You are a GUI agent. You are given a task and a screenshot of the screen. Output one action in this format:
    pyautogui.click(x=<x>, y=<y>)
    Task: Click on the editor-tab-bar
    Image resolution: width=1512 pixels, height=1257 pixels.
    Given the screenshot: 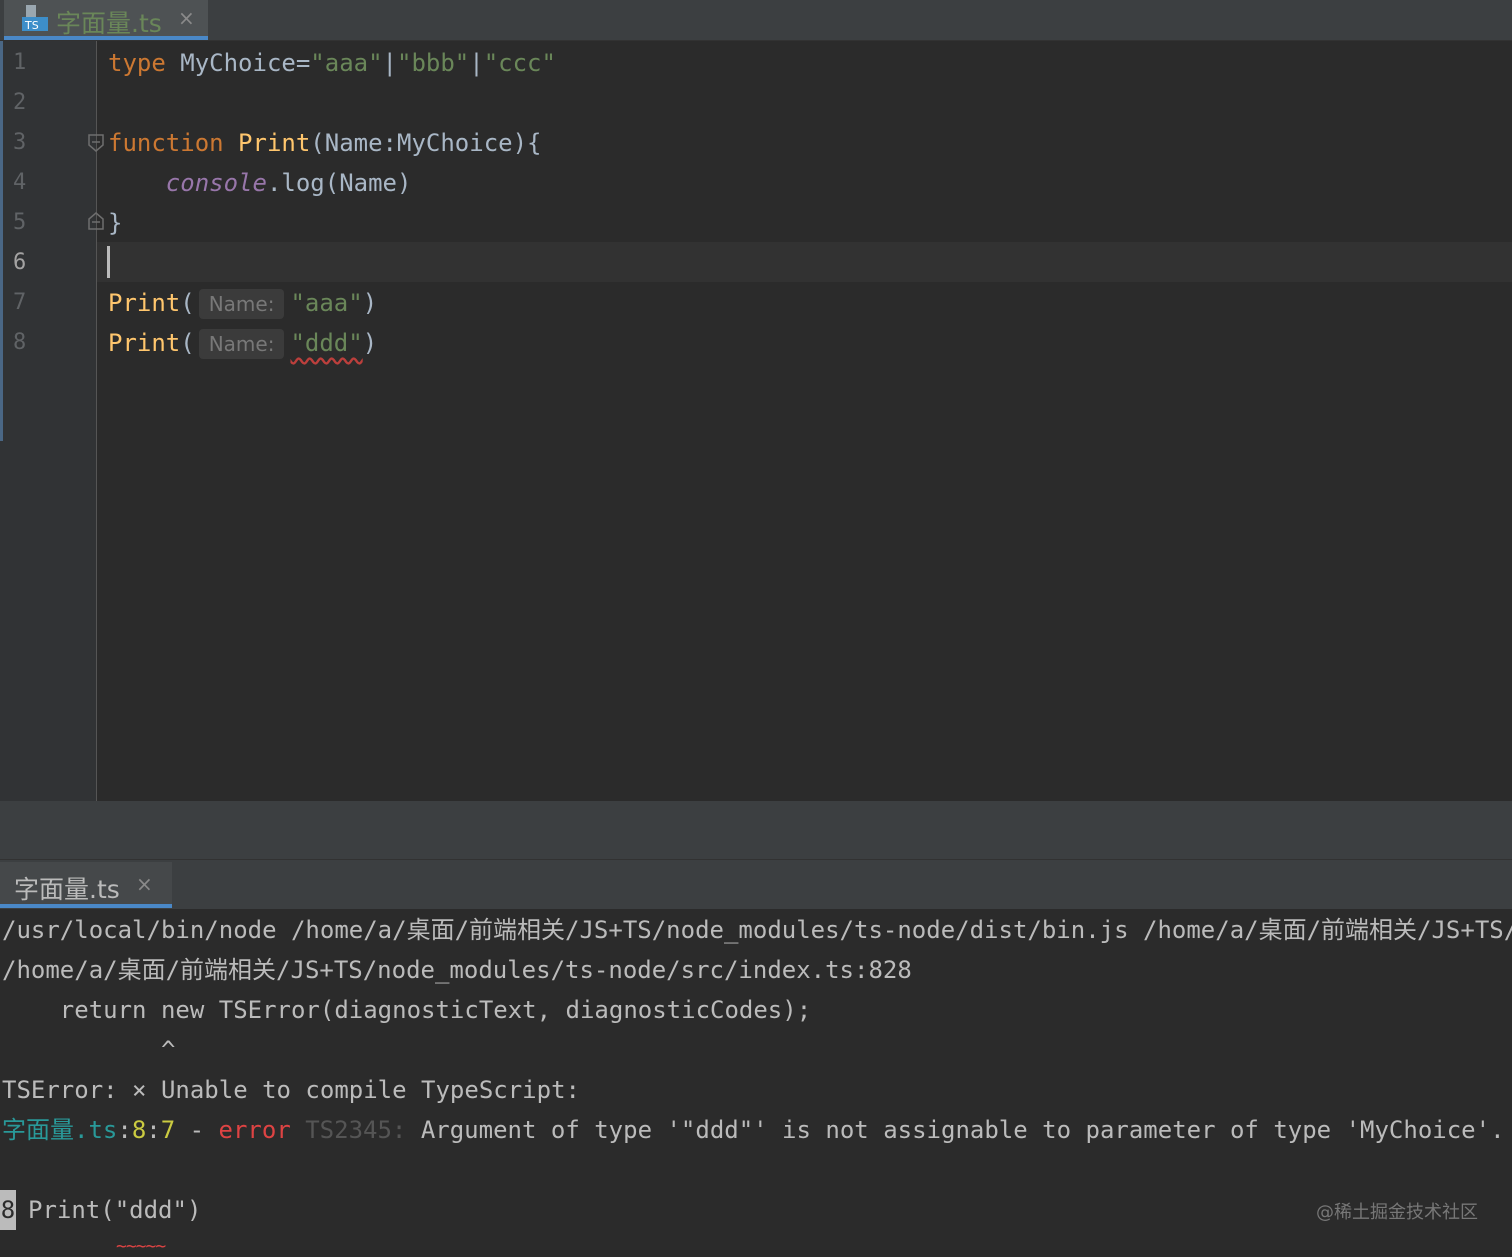 What is the action you would take?
    pyautogui.click(x=756, y=20)
    